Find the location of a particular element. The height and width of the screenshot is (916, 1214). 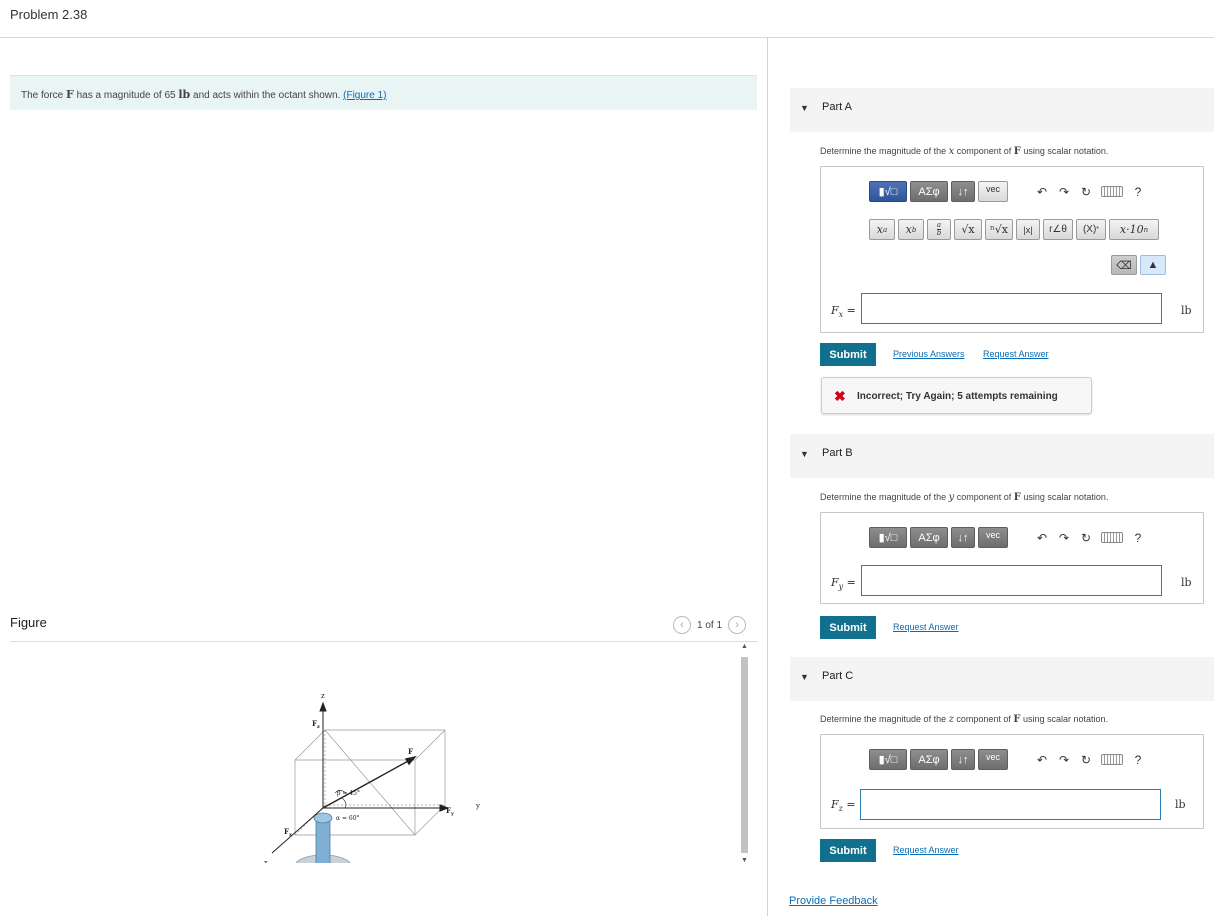

part-c-submit-button: Submit is located at coordinates (848, 850).